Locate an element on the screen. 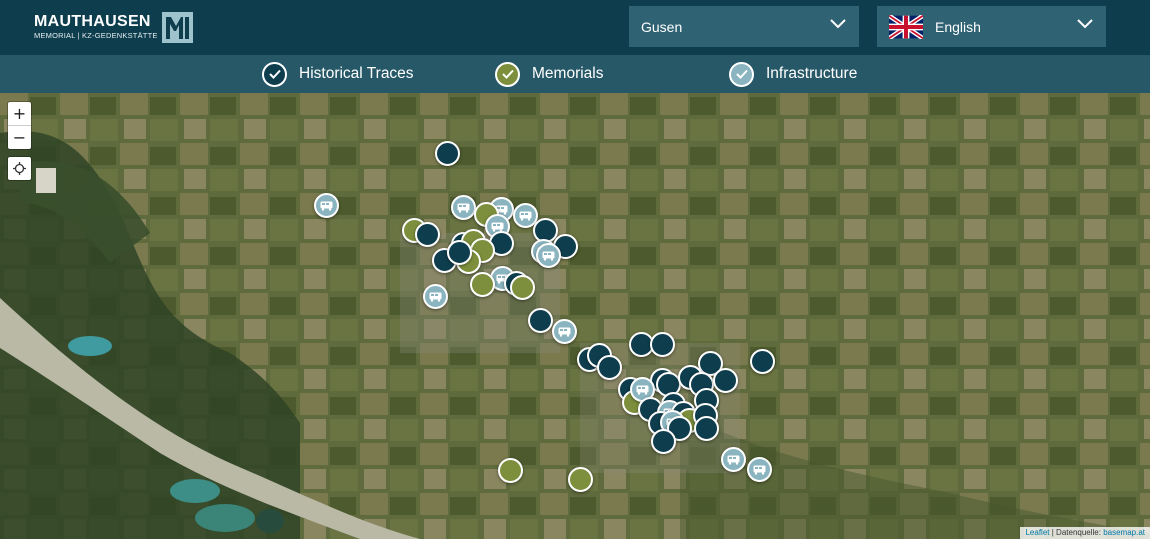 Image resolution: width=1150 pixels, height=539 pixels. filter-historical-traces: Historical Traces is located at coordinates (338, 74).